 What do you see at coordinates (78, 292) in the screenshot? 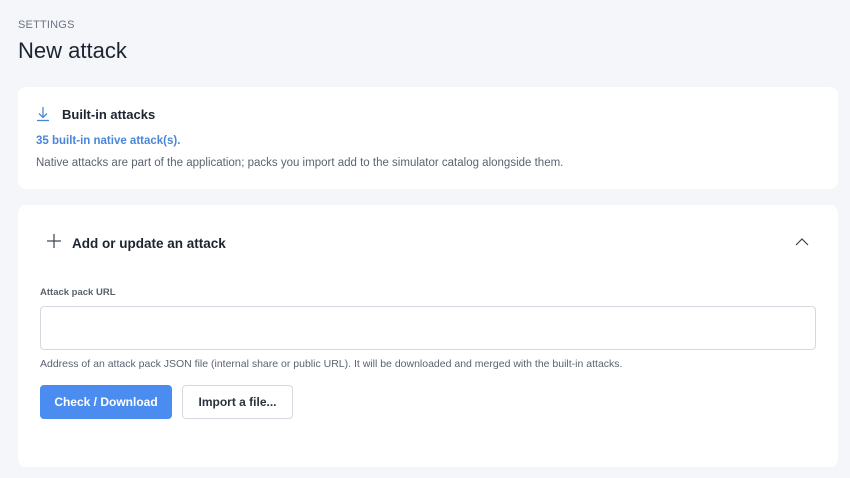
I see `attack-pack-url-label: Attack pack URL` at bounding box center [78, 292].